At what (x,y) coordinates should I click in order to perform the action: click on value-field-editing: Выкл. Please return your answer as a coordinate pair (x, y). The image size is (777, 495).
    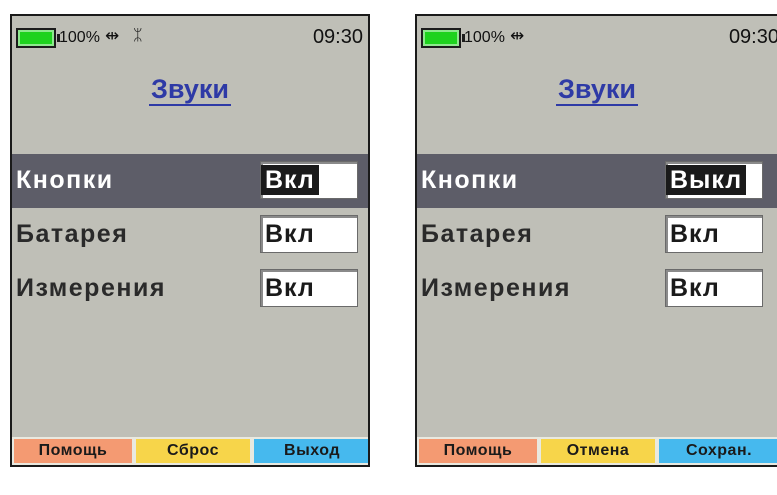
    Looking at the image, I should click on (714, 180).